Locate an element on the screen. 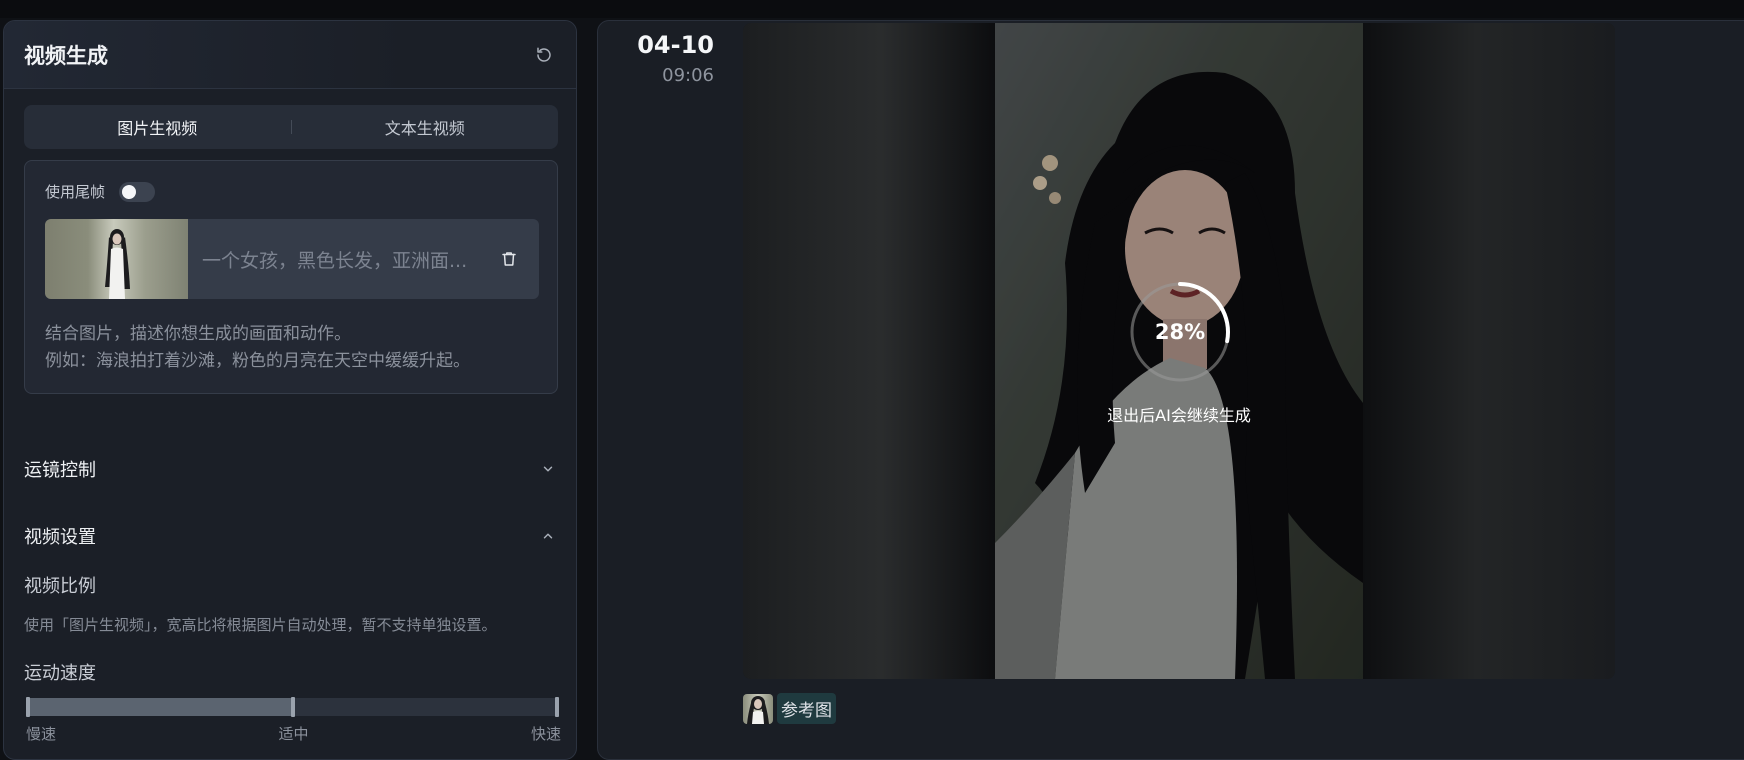 Image resolution: width=1744 pixels, height=760 pixels. camera-control-title: 运镜控制 is located at coordinates (60, 470).